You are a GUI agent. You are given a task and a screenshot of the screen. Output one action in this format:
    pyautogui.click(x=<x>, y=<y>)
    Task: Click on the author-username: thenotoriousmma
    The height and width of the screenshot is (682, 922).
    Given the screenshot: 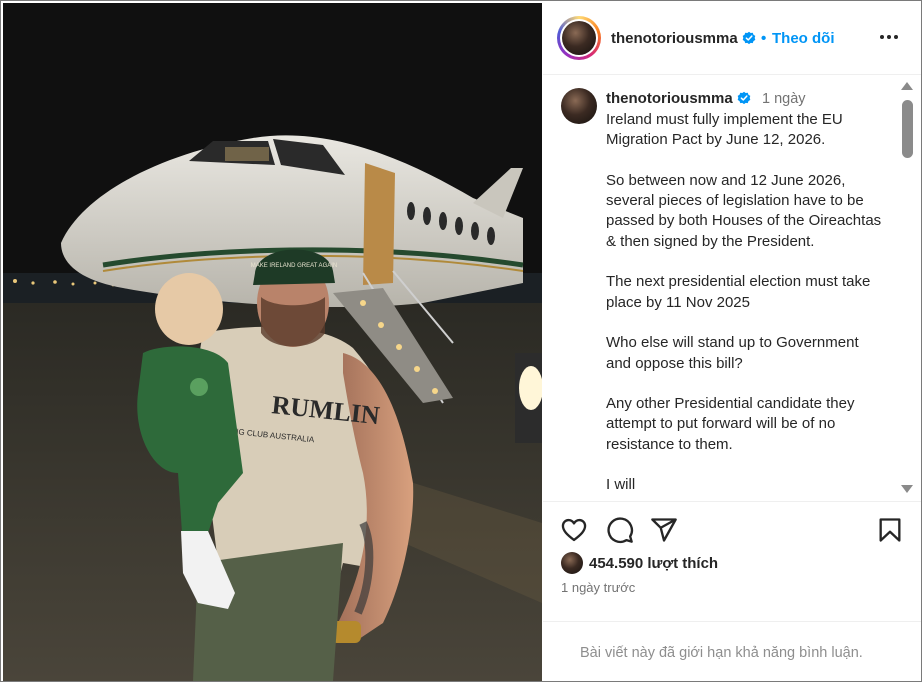 What is the action you would take?
    pyautogui.click(x=683, y=38)
    